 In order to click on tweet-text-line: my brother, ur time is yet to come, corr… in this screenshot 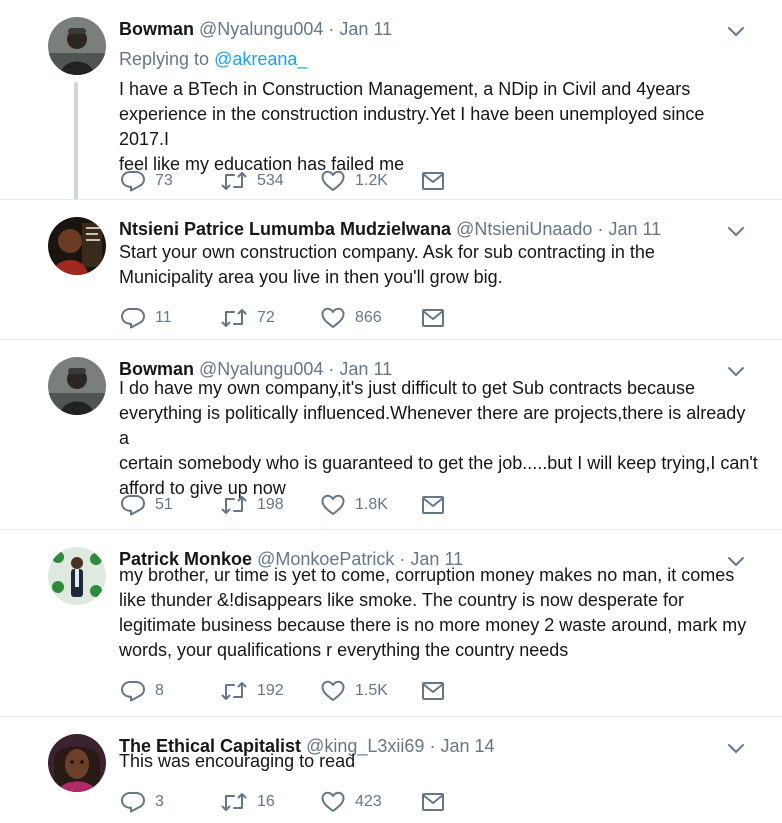, I will do `click(427, 575)`.